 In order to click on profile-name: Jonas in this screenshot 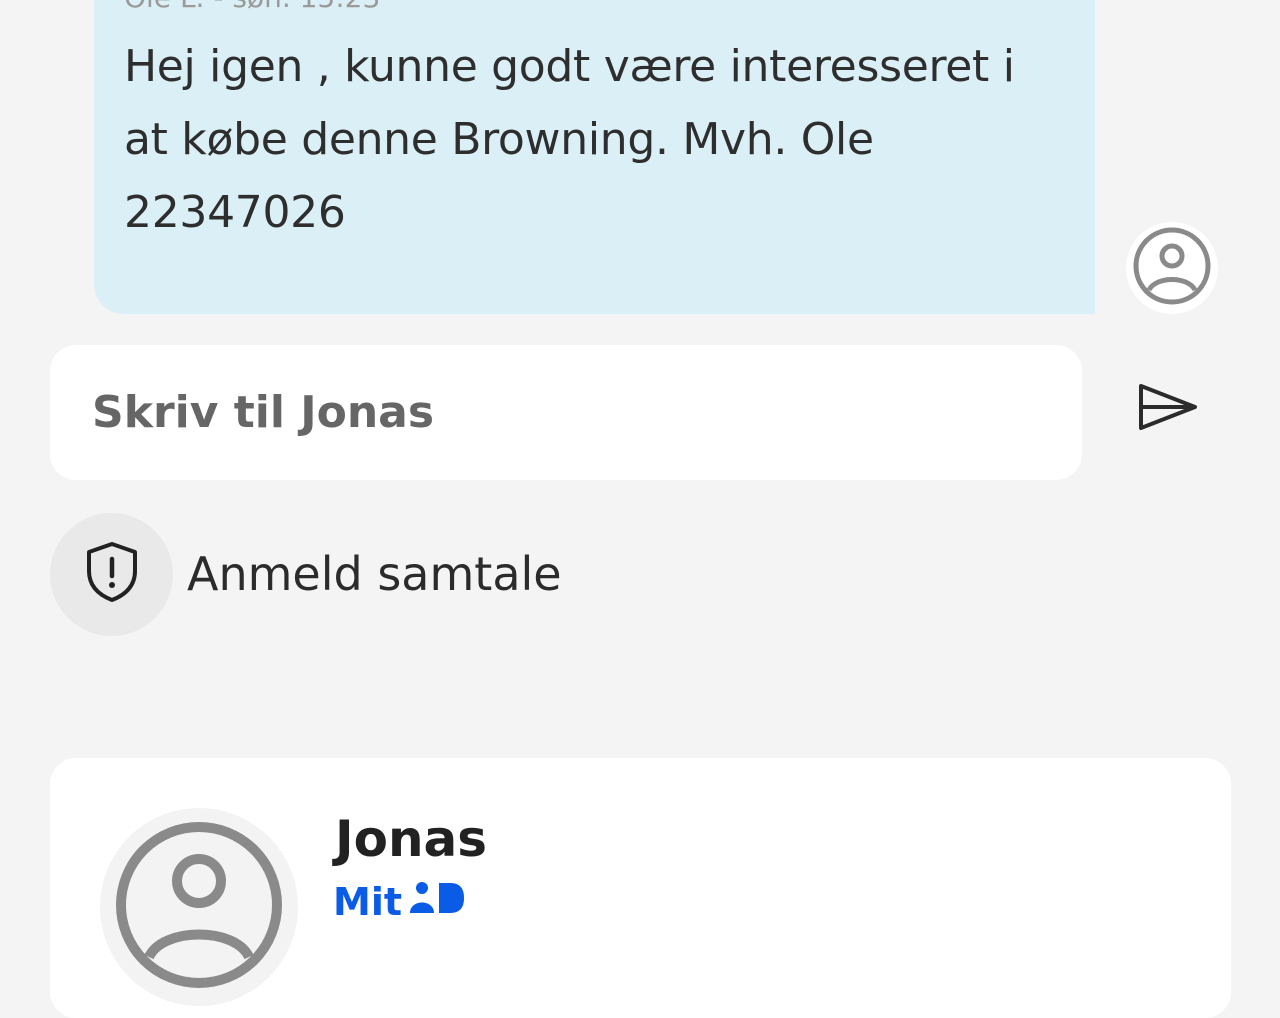, I will do `click(411, 839)`.